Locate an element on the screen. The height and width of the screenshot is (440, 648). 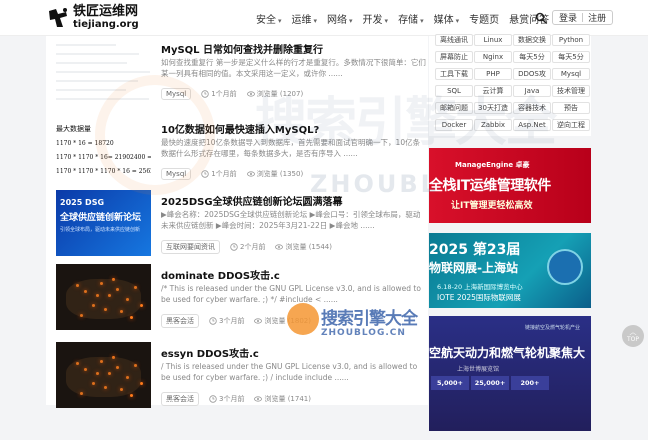
post-views: 浏览量 (1350) is located at coordinates (275, 174).